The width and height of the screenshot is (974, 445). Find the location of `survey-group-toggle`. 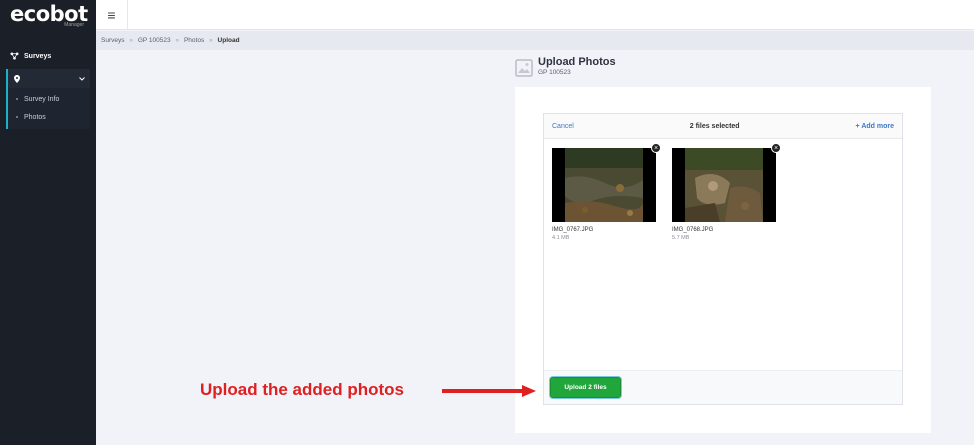

survey-group-toggle is located at coordinates (49, 78).